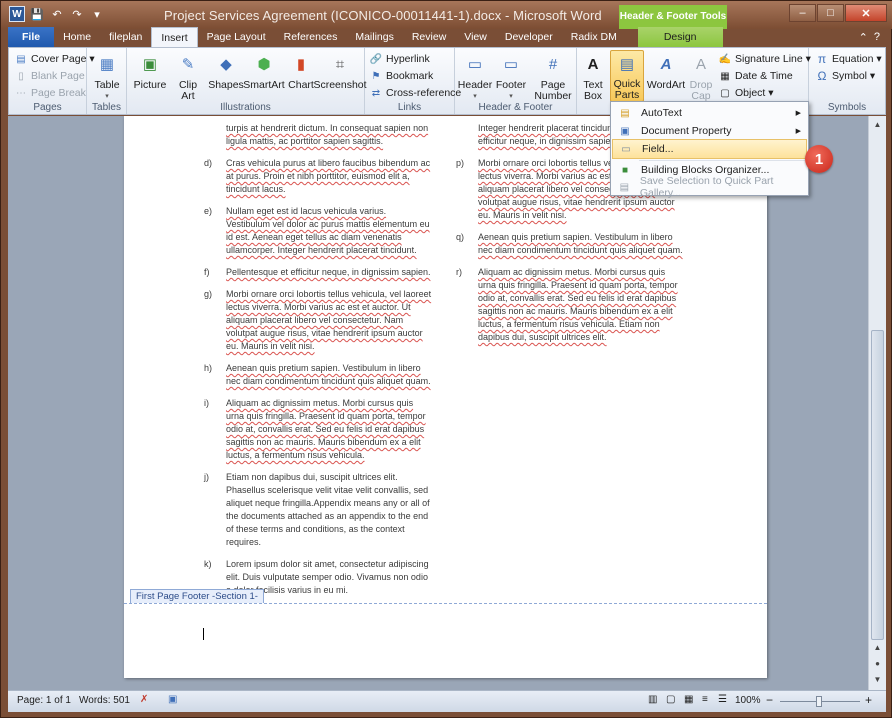 The height and width of the screenshot is (718, 892). What do you see at coordinates (54, 59) in the screenshot?
I see `cover-page-button: ▤ Cover Page ▾` at bounding box center [54, 59].